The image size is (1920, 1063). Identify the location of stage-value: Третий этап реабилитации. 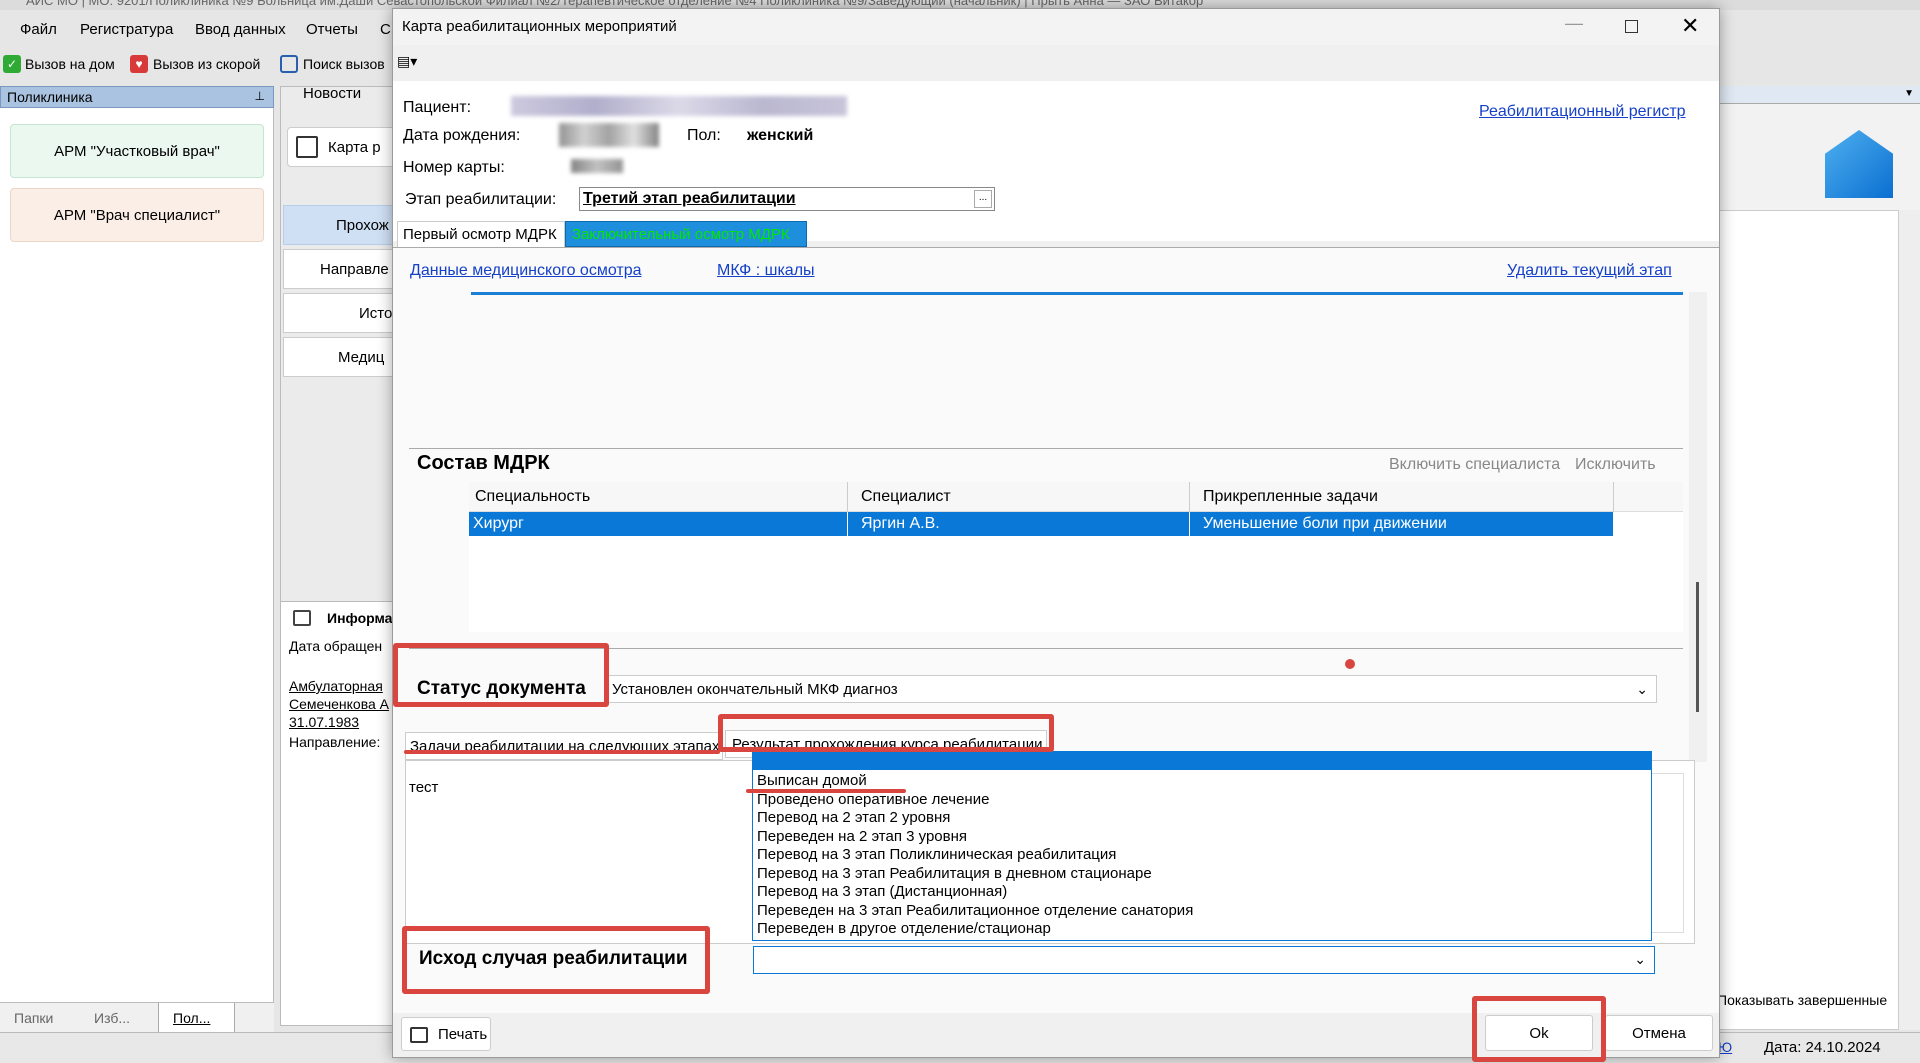
(689, 198).